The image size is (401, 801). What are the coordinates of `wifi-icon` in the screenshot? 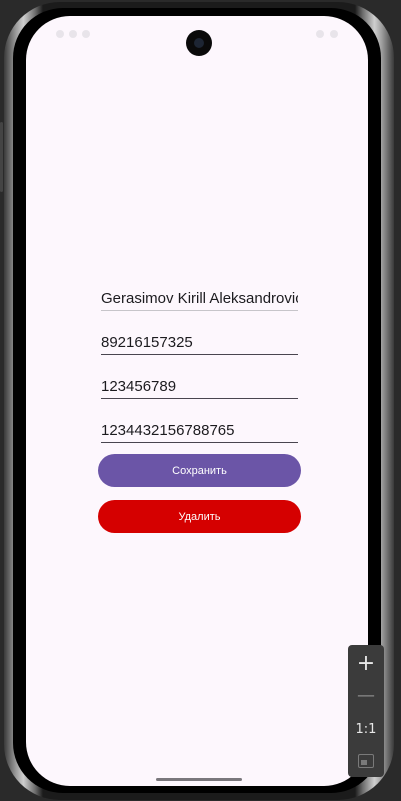 It's located at (320, 34).